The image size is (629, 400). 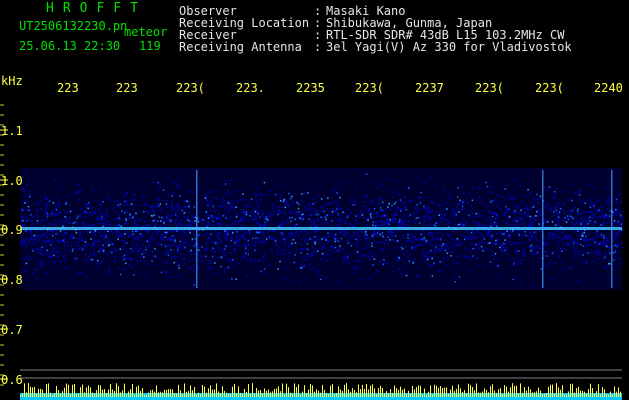 What do you see at coordinates (449, 47) in the screenshot?
I see `antenna-value: 3el Yagi(V) Az 330 for Vladivostok` at bounding box center [449, 47].